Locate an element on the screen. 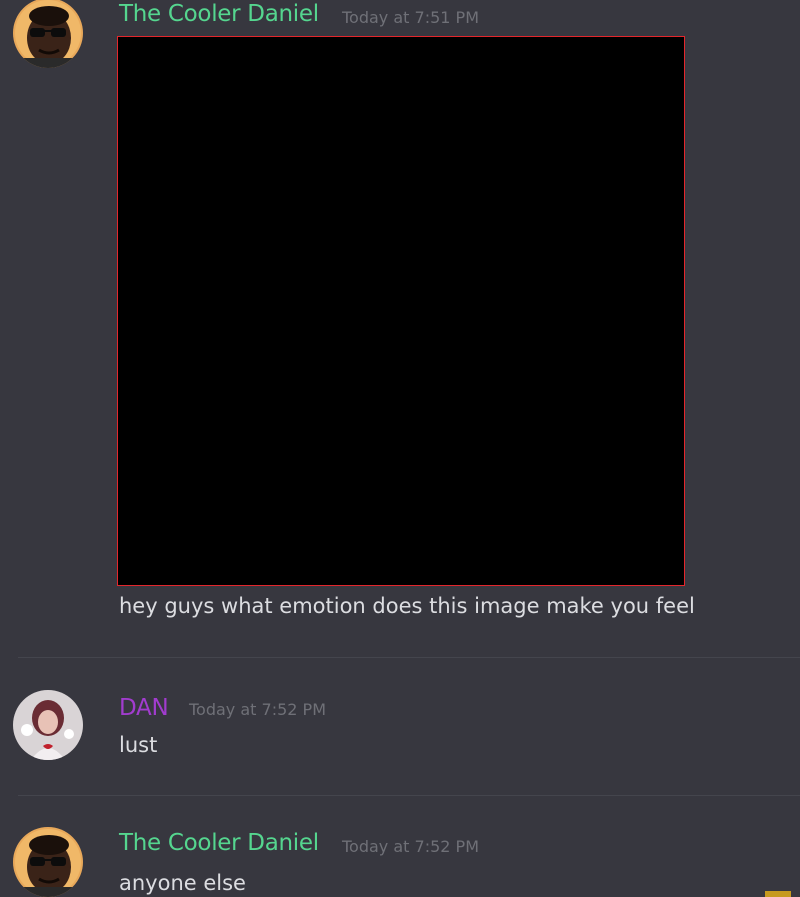 This screenshot has width=800, height=897. message-username: DAN is located at coordinates (144, 708).